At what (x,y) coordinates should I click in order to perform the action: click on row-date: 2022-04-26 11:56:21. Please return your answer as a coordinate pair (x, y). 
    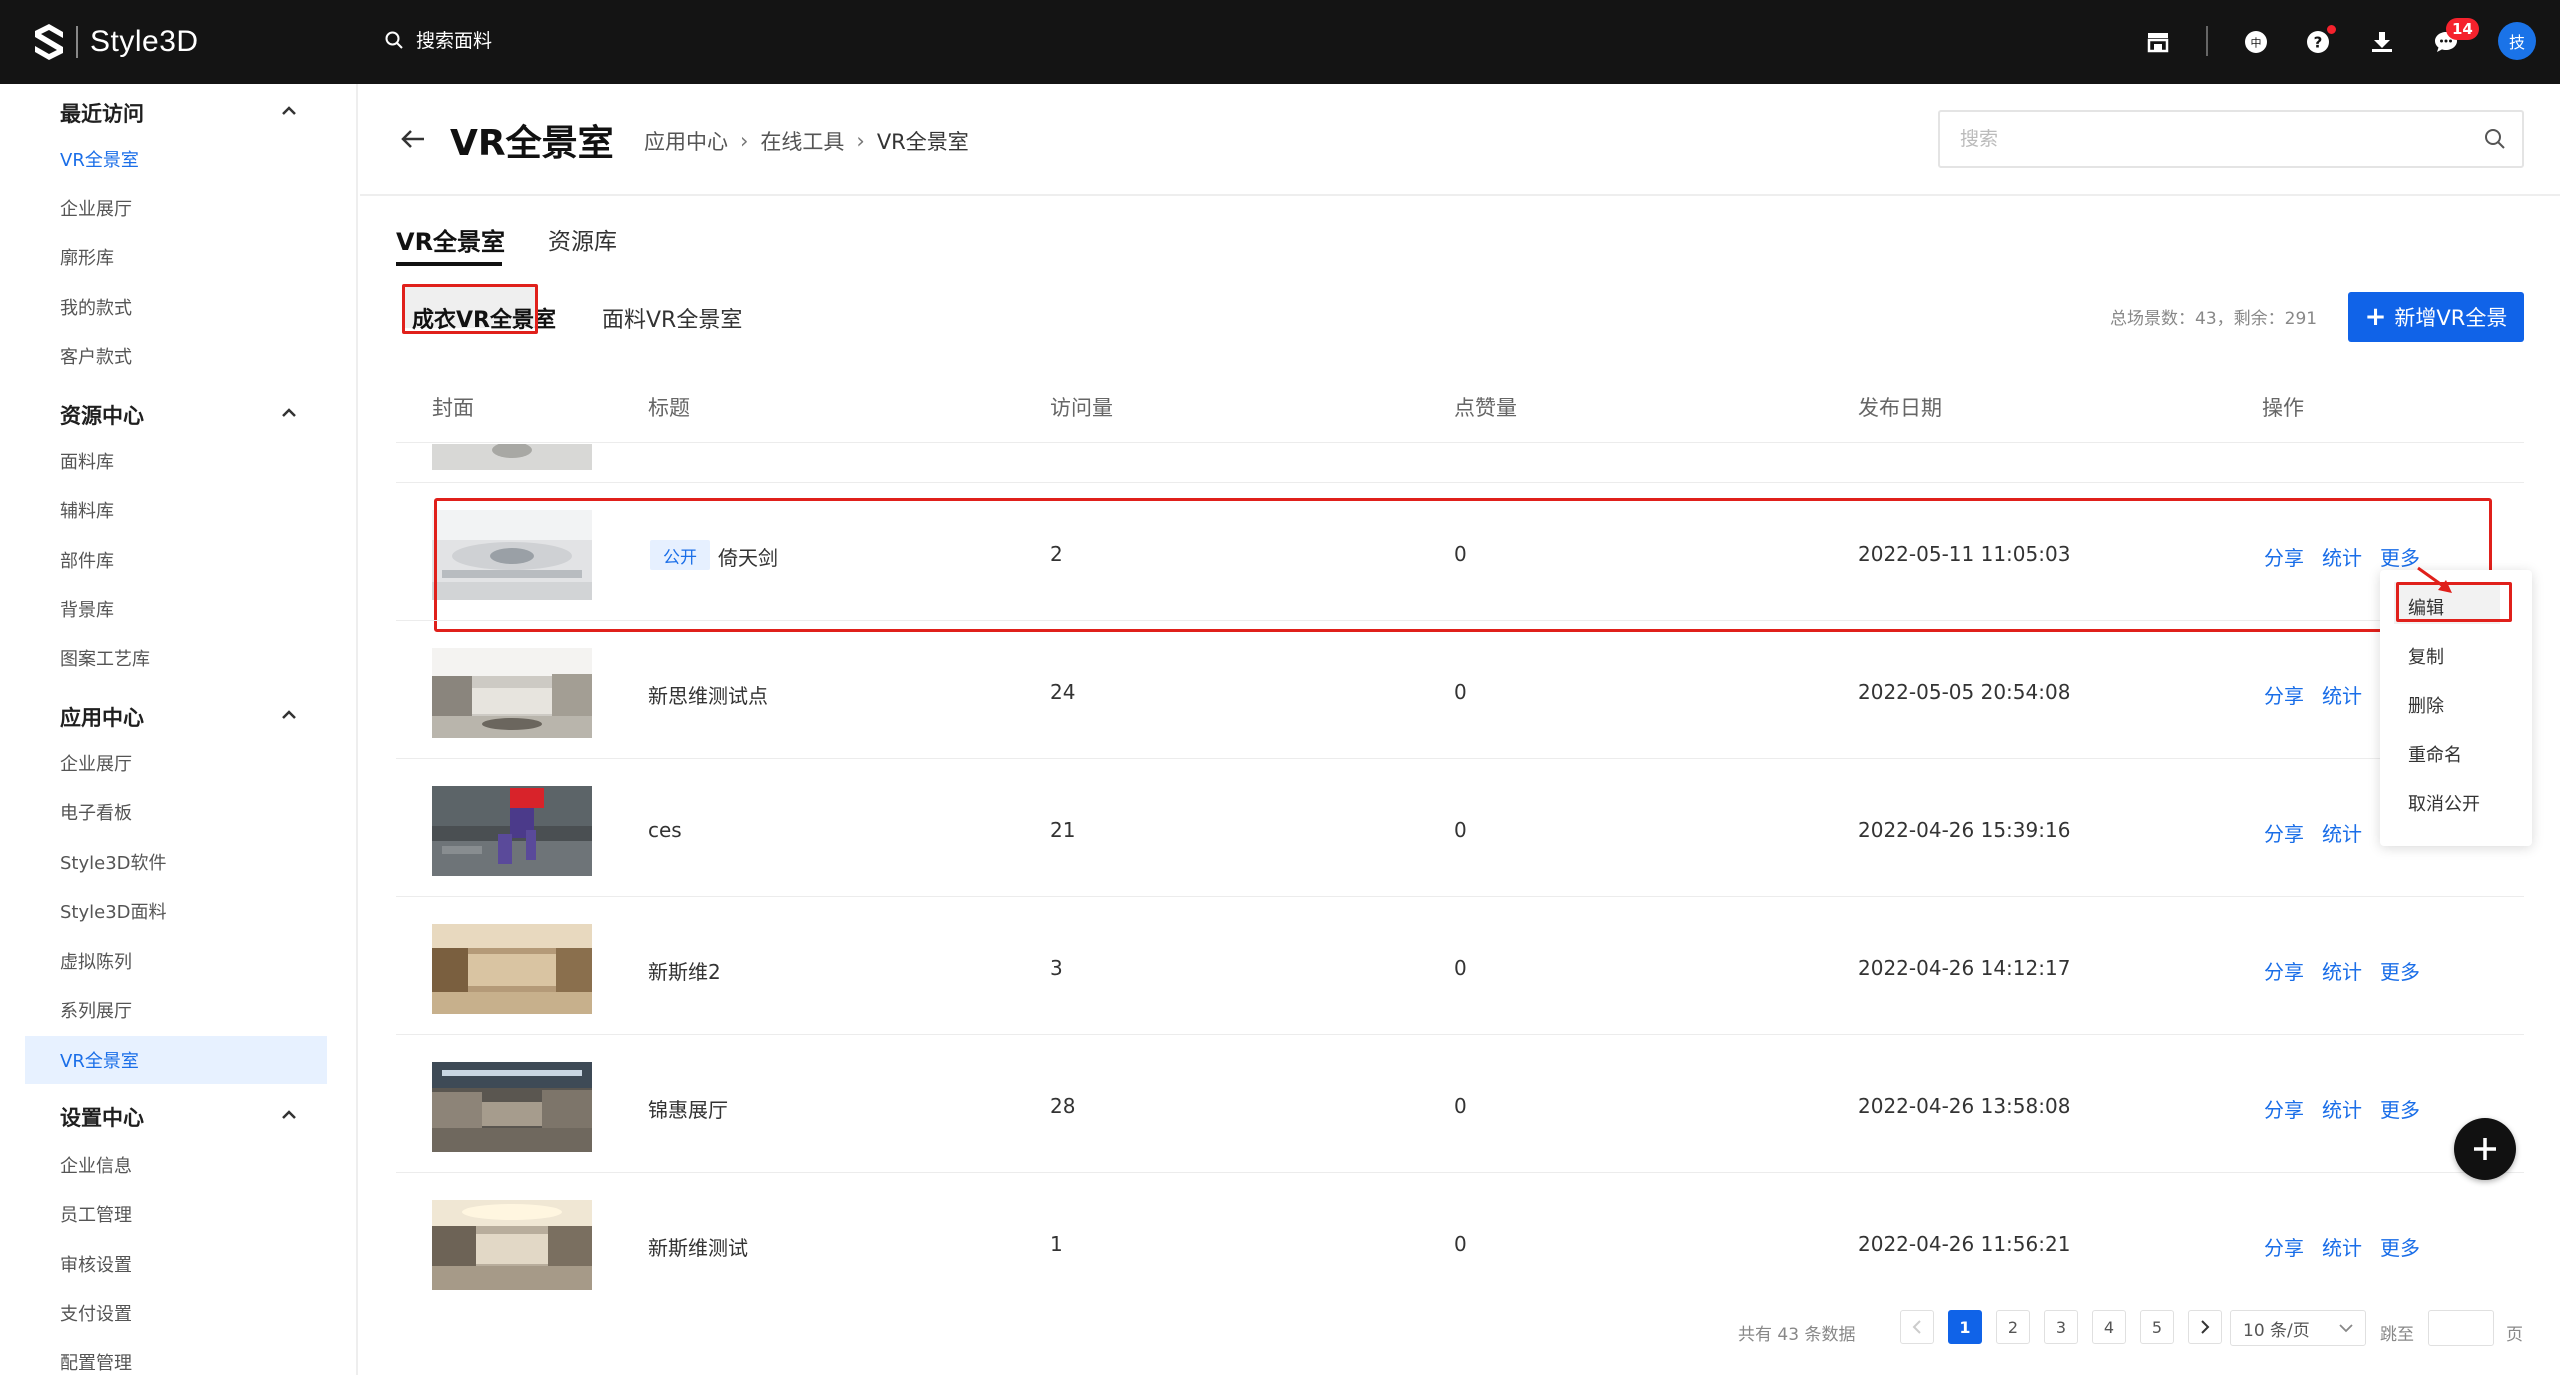
    Looking at the image, I should click on (1964, 1244).